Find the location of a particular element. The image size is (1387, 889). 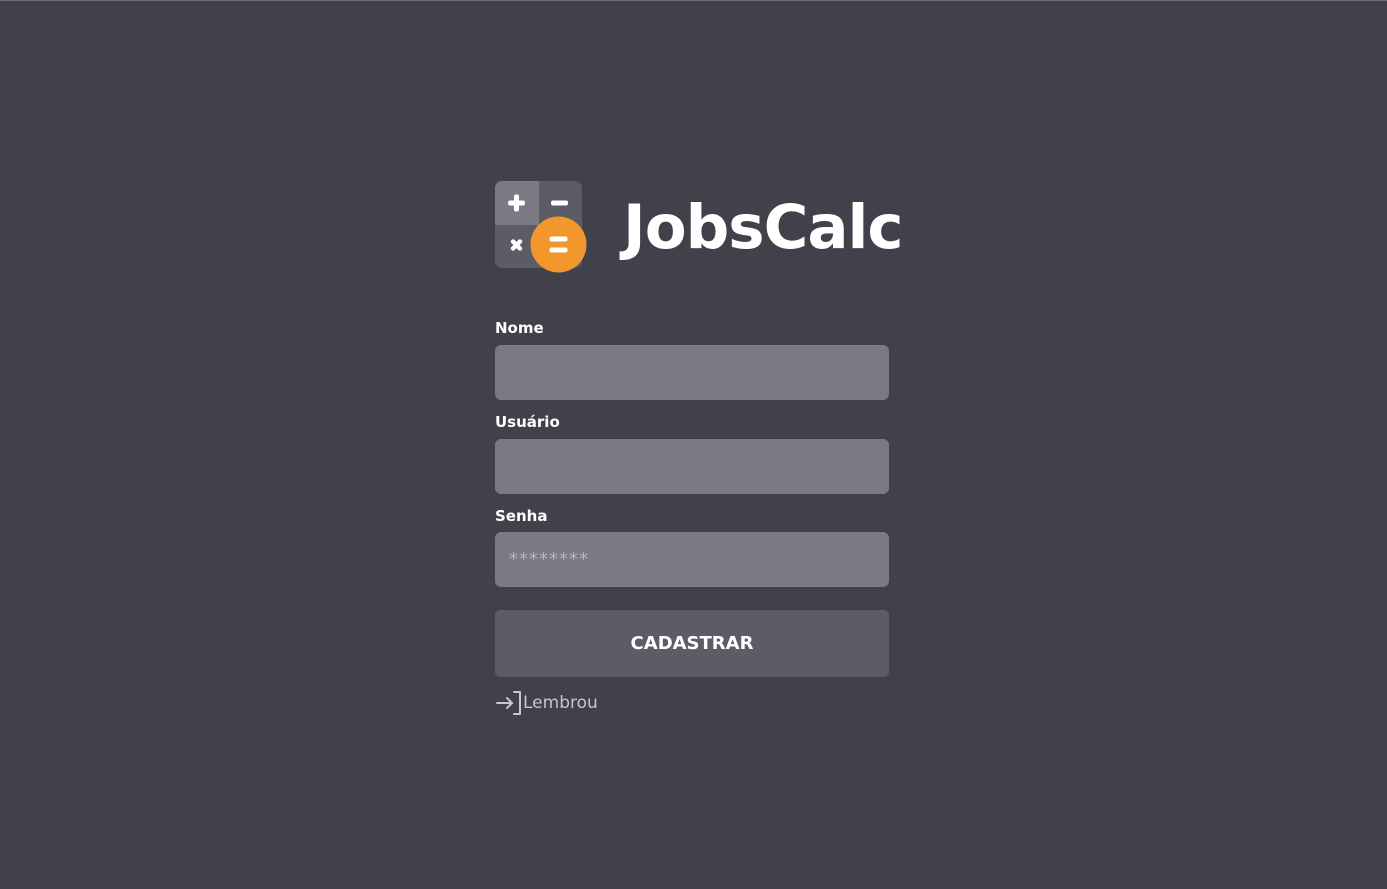

calculator-icon is located at coordinates (541, 227).